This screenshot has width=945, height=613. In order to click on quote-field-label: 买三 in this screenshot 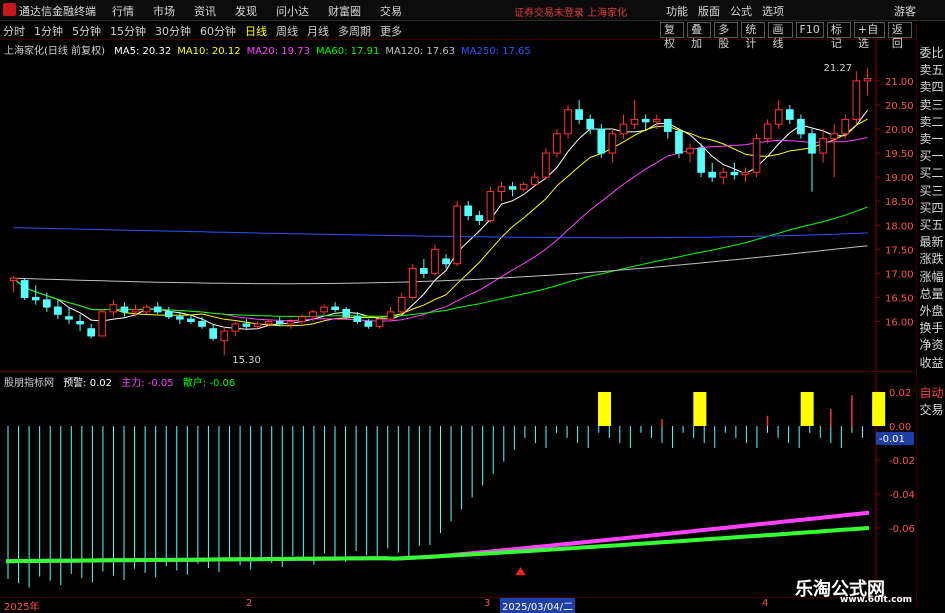, I will do `click(931, 191)`.